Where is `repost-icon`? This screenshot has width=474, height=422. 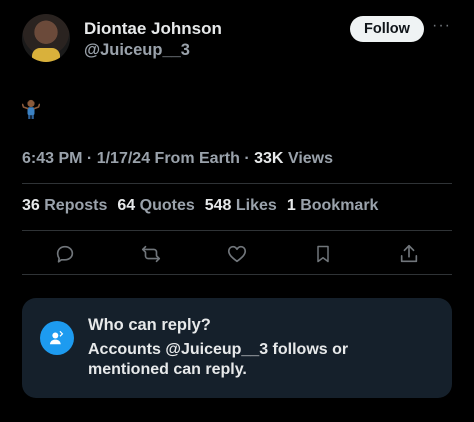
repost-icon is located at coordinates (151, 254).